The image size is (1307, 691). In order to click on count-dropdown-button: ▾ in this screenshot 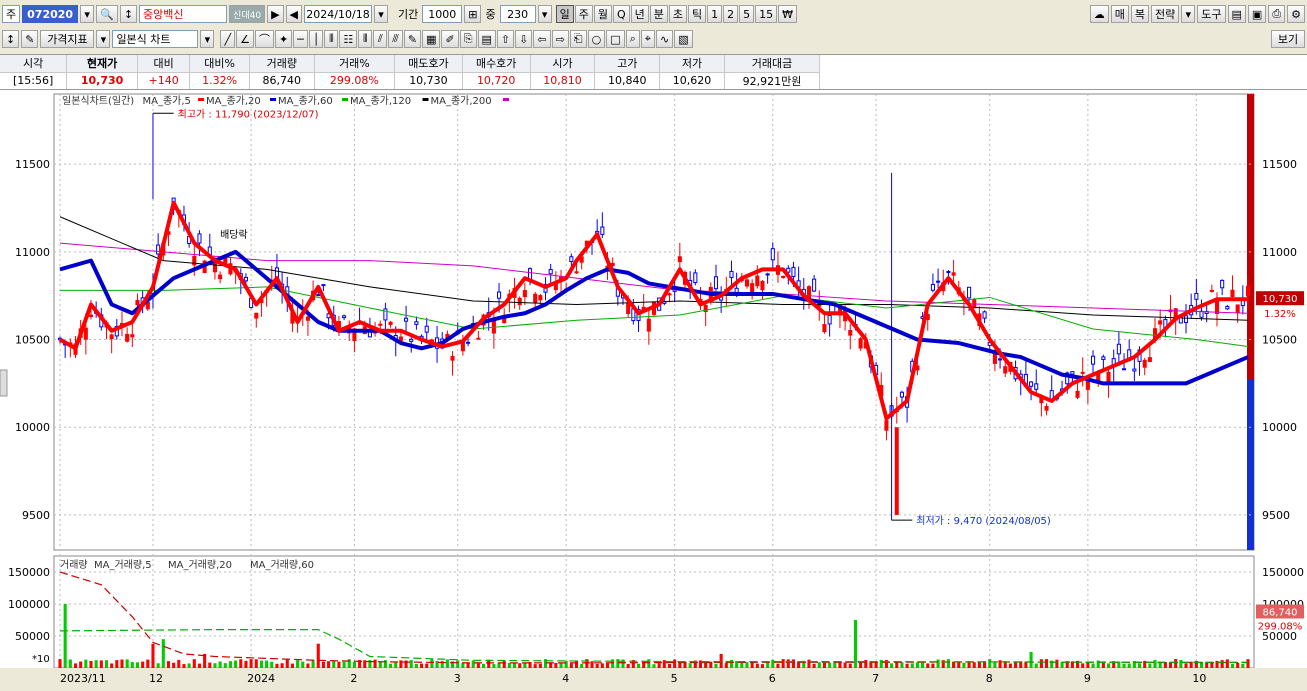, I will do `click(544, 14)`.